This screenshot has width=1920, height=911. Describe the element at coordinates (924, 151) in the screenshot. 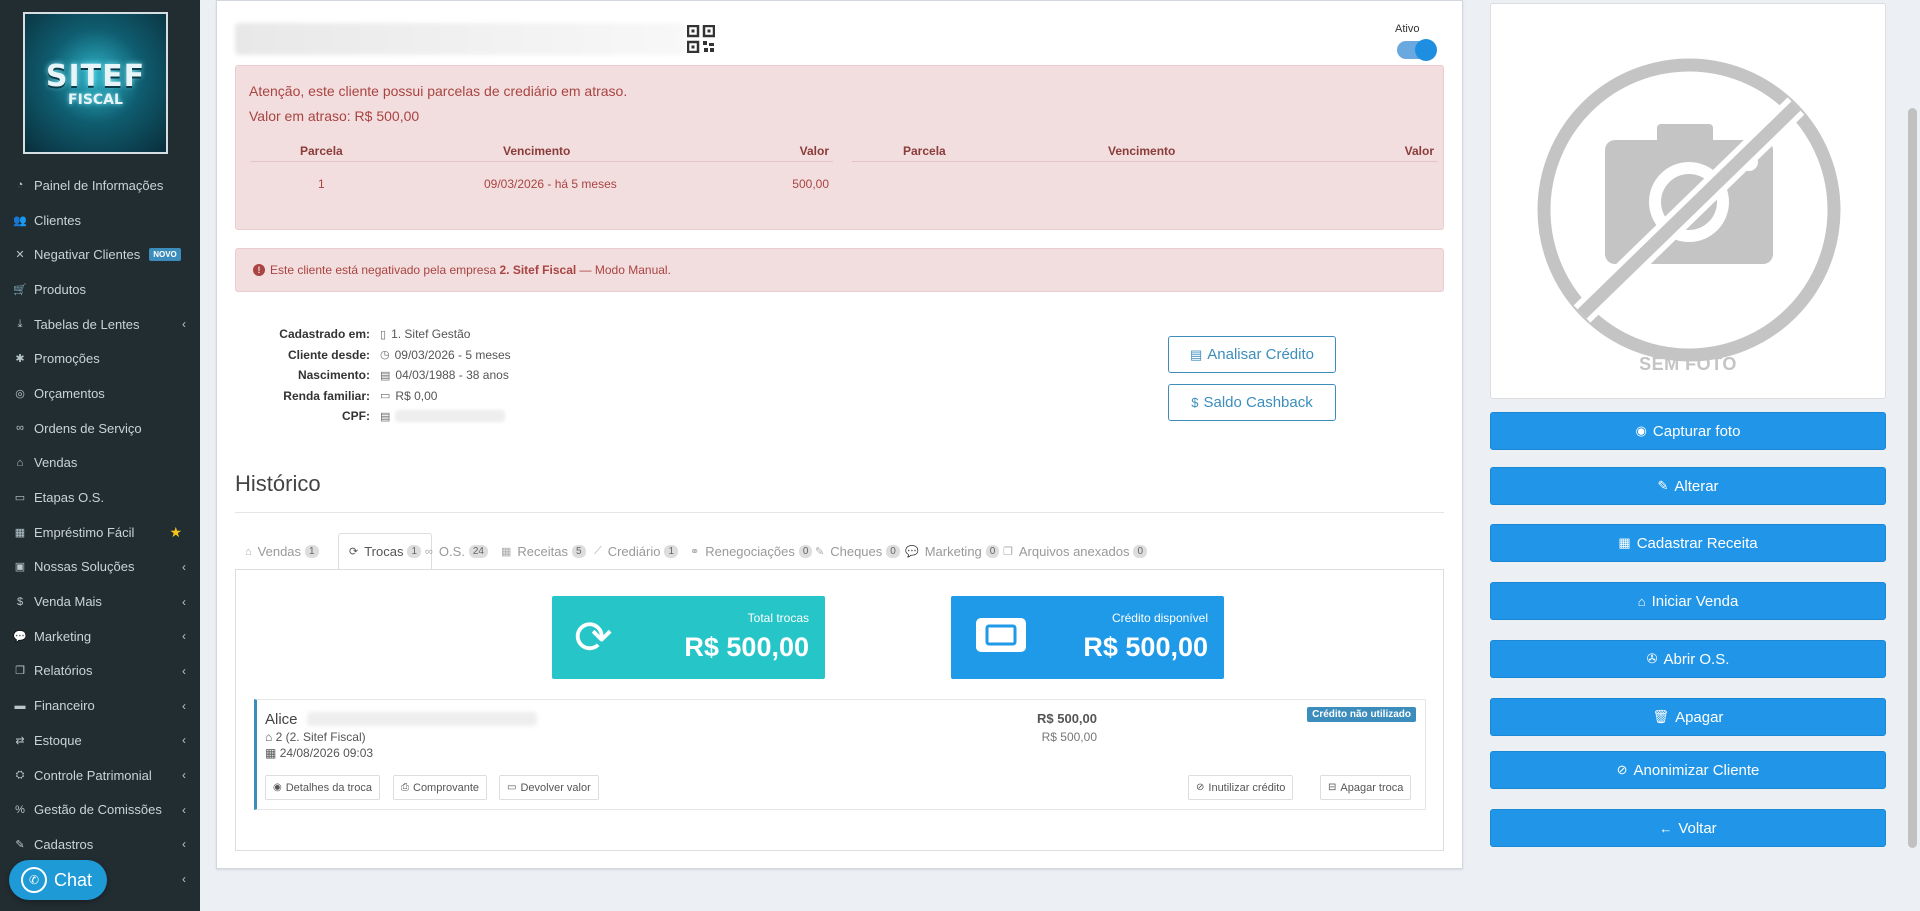

I see `col-parcela: Parcela` at that location.